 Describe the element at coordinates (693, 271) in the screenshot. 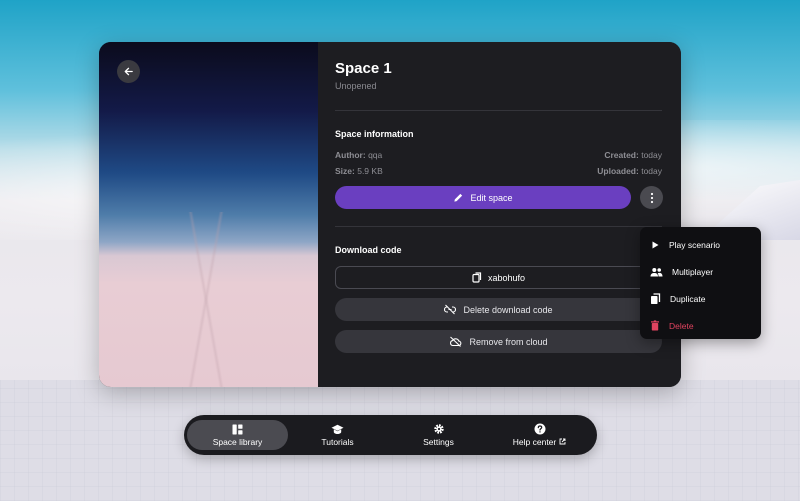

I see `menu-item-label: Multiplayer` at that location.